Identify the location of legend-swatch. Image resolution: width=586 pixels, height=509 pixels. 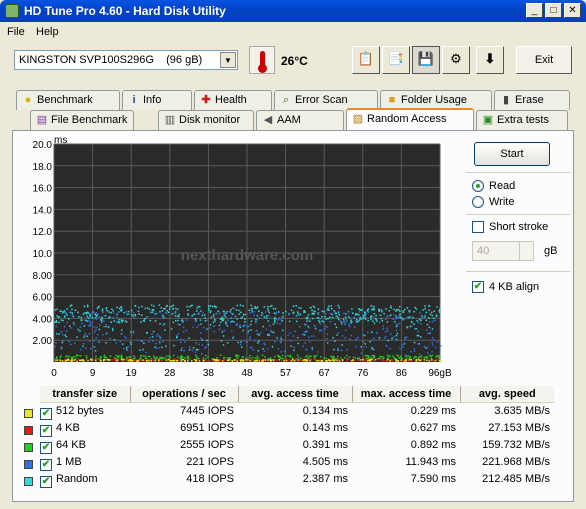
(28, 430).